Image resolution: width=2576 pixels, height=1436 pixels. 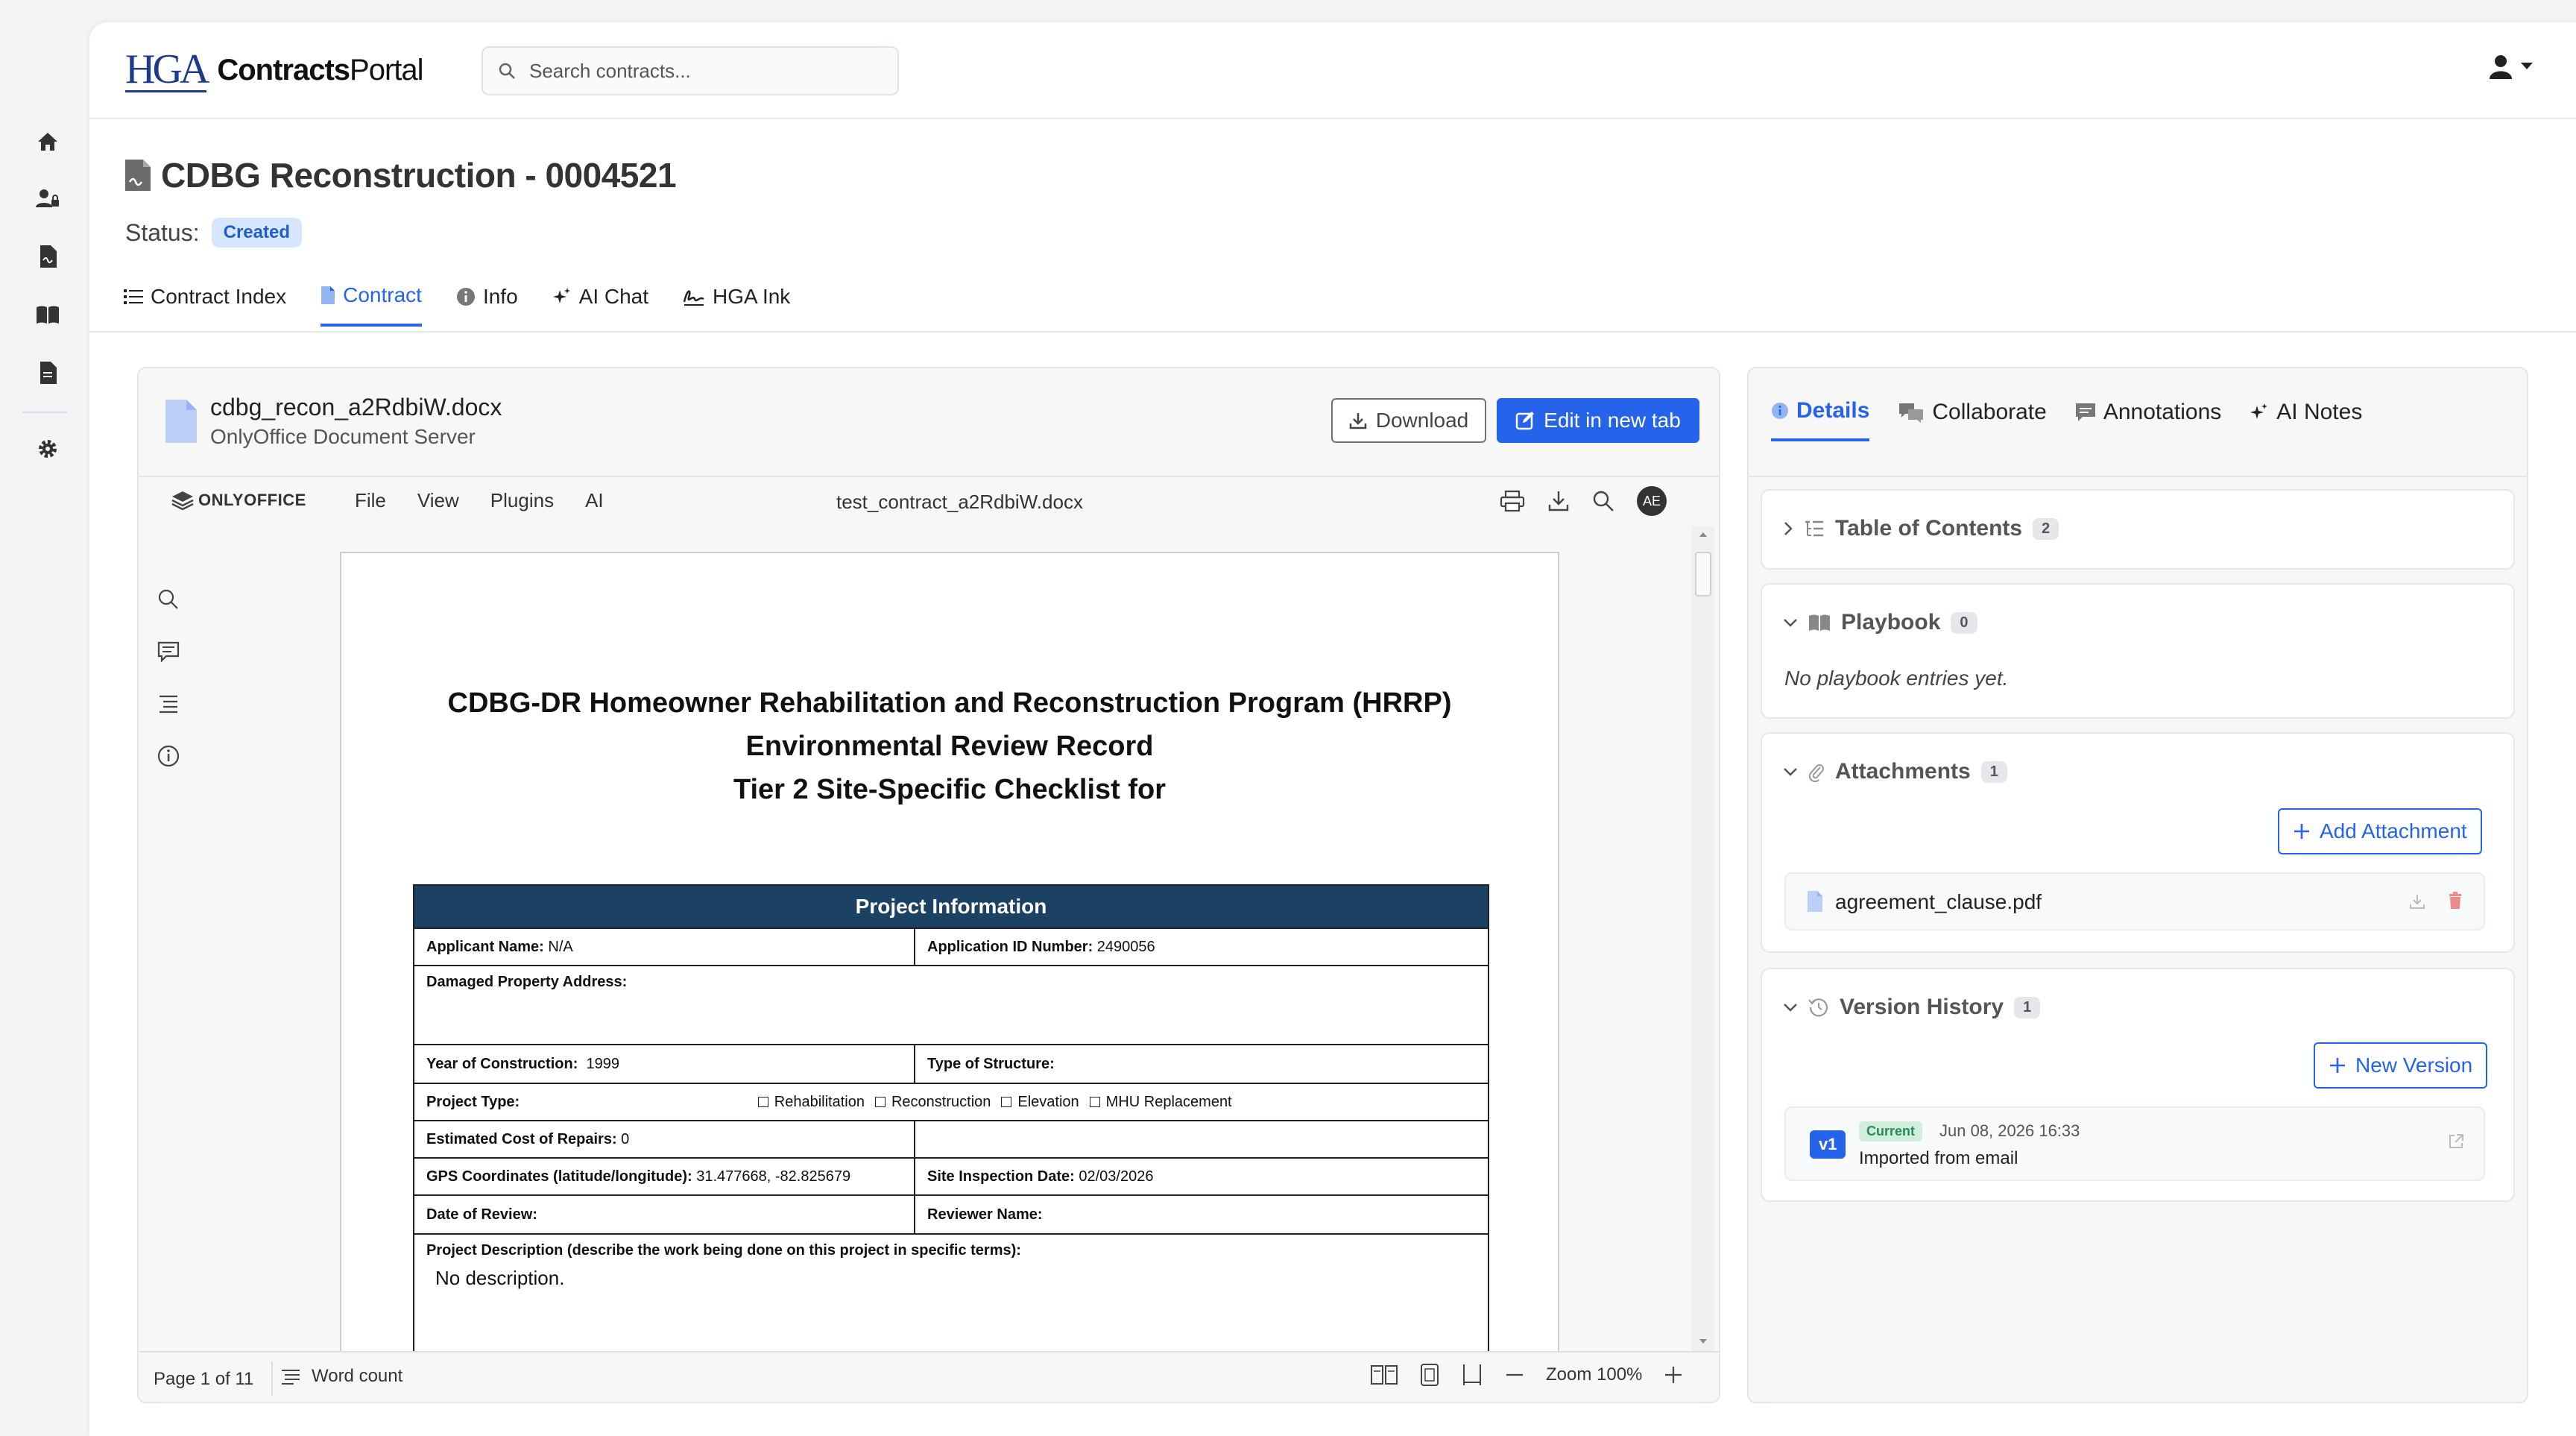 What do you see at coordinates (522, 500) in the screenshot?
I see `menu-plugins: Plugins` at bounding box center [522, 500].